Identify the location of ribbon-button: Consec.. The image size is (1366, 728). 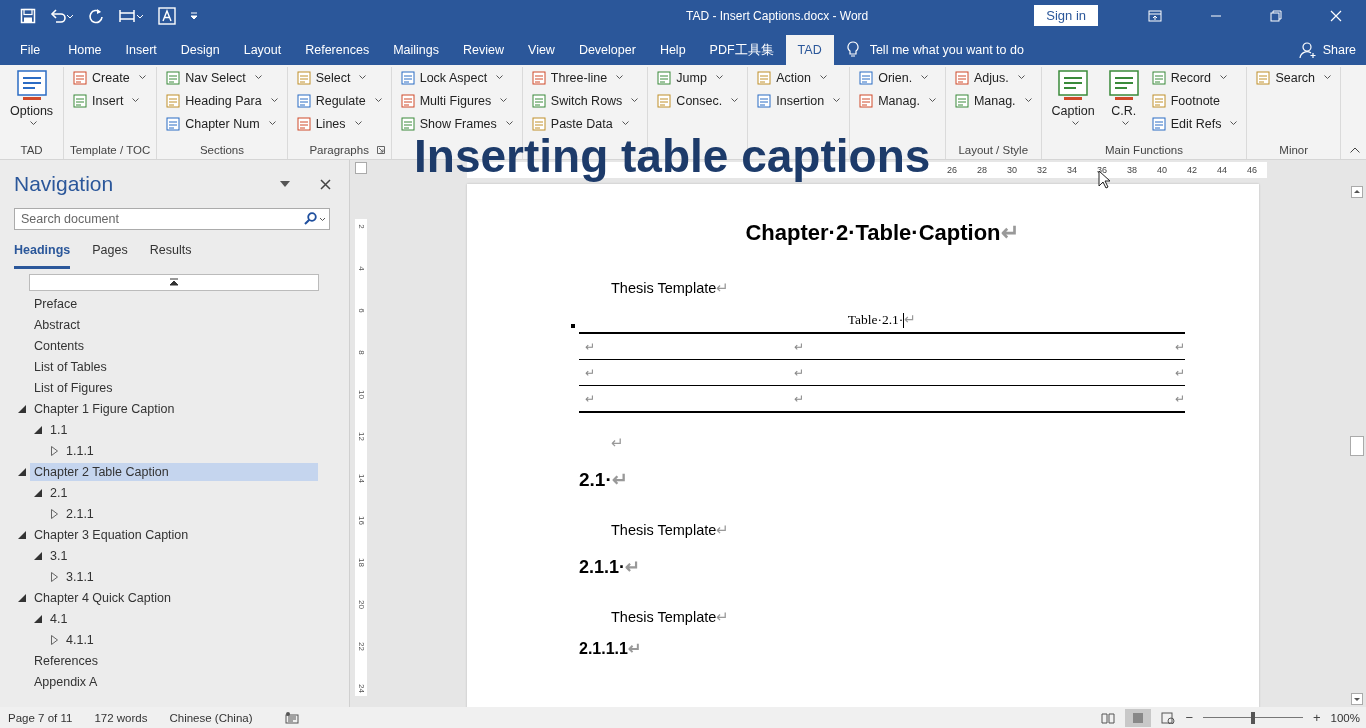
(698, 100).